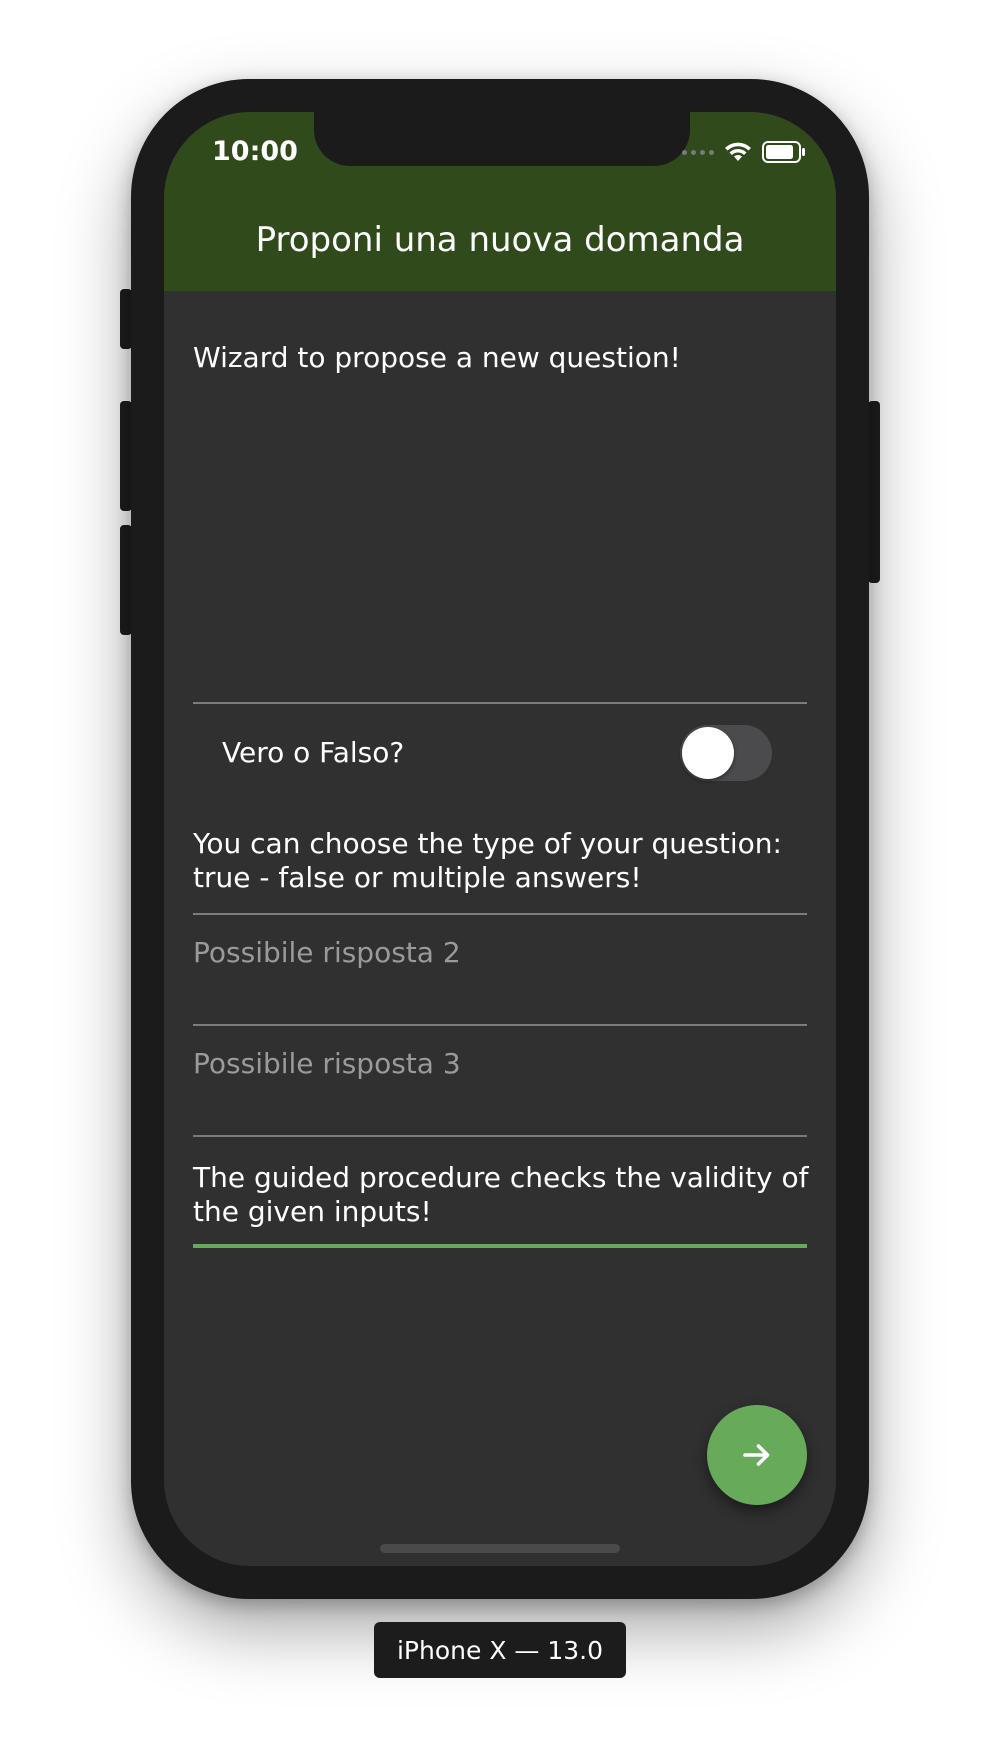 The image size is (1000, 1750). I want to click on wifi-icon, so click(738, 151).